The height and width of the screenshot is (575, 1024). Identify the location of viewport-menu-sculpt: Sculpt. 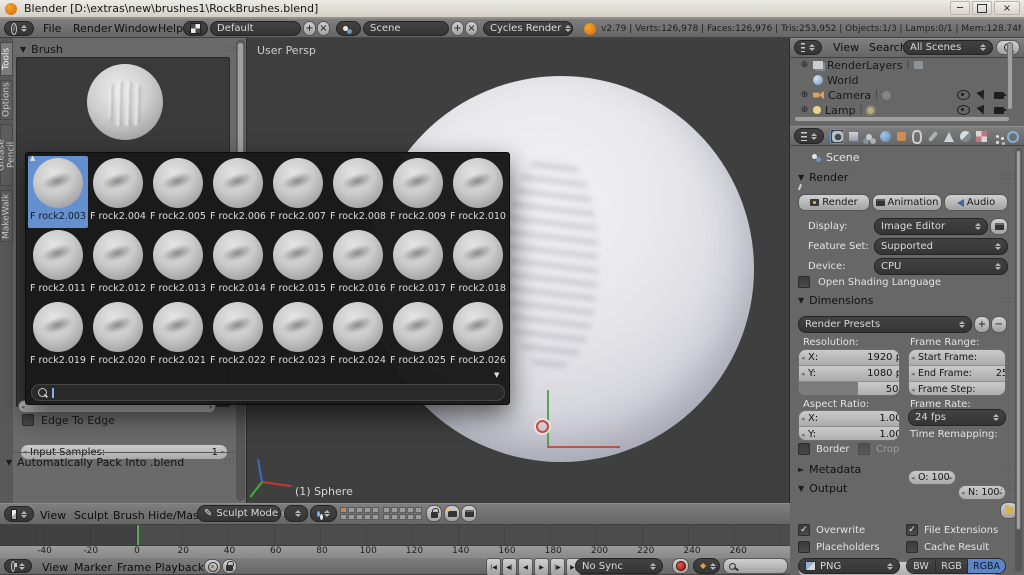
(91, 515).